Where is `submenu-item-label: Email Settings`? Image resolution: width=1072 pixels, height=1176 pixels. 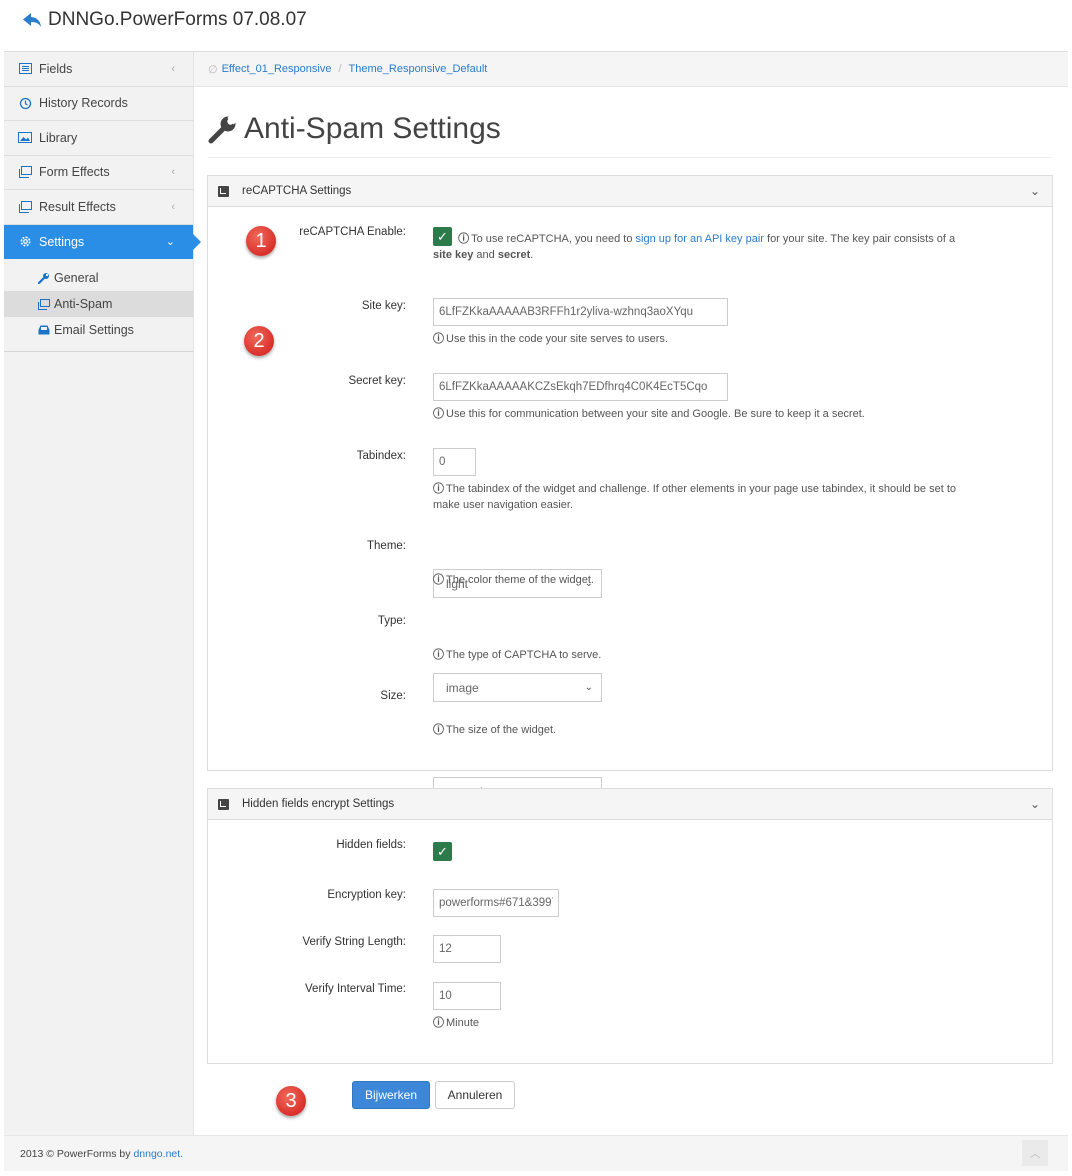
submenu-item-label: Email Settings is located at coordinates (94, 330).